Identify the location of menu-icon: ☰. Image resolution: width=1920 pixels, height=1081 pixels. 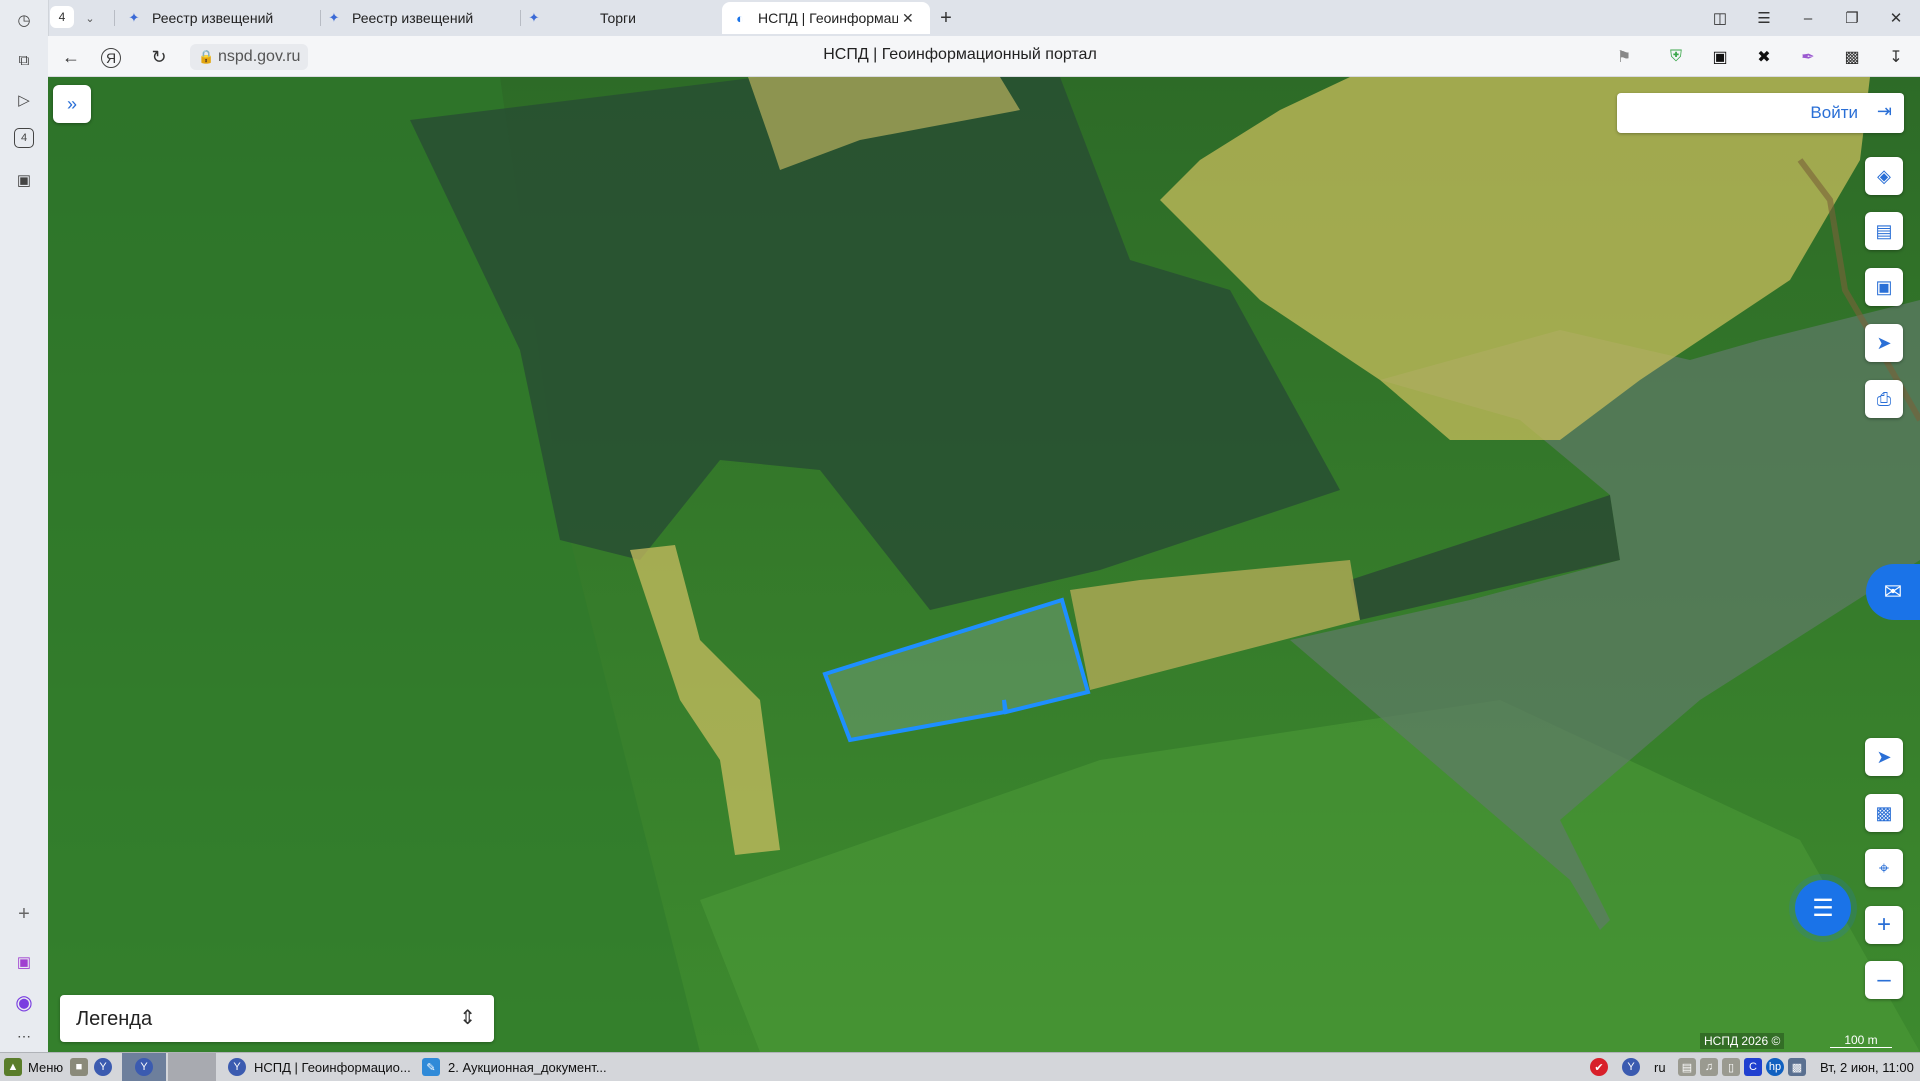
(1764, 18).